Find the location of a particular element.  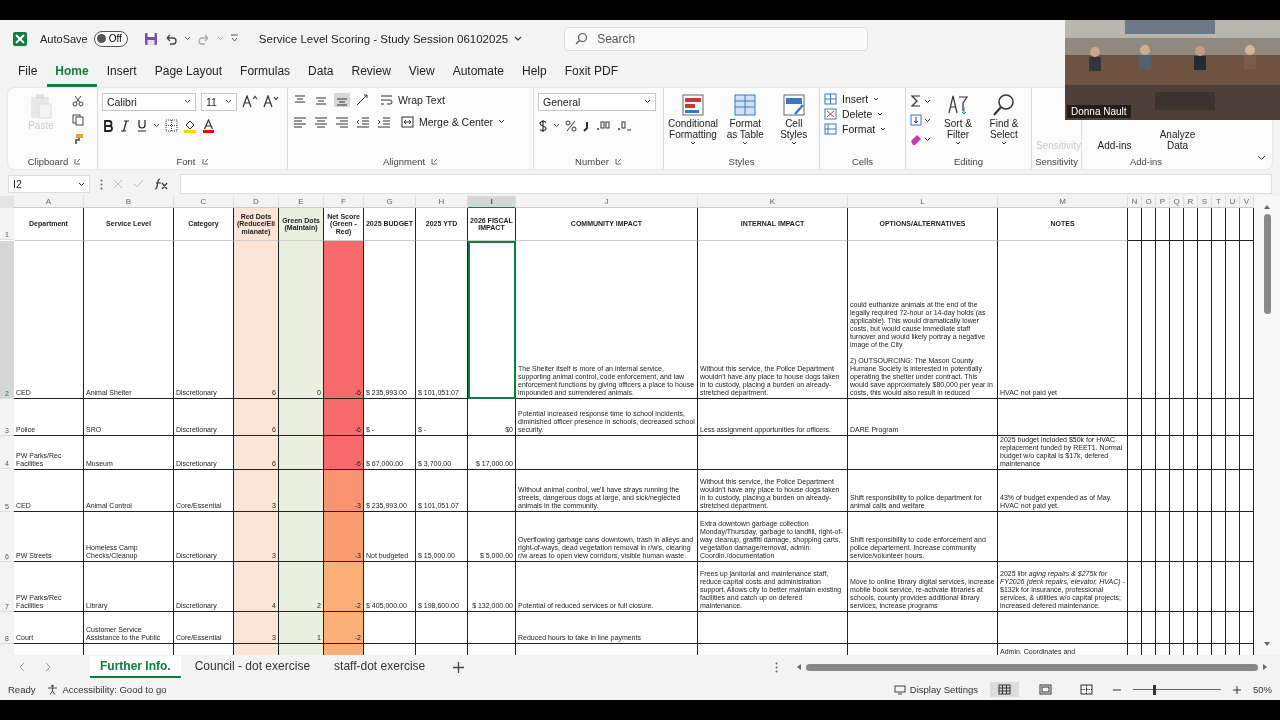

save-icon is located at coordinates (150, 38).